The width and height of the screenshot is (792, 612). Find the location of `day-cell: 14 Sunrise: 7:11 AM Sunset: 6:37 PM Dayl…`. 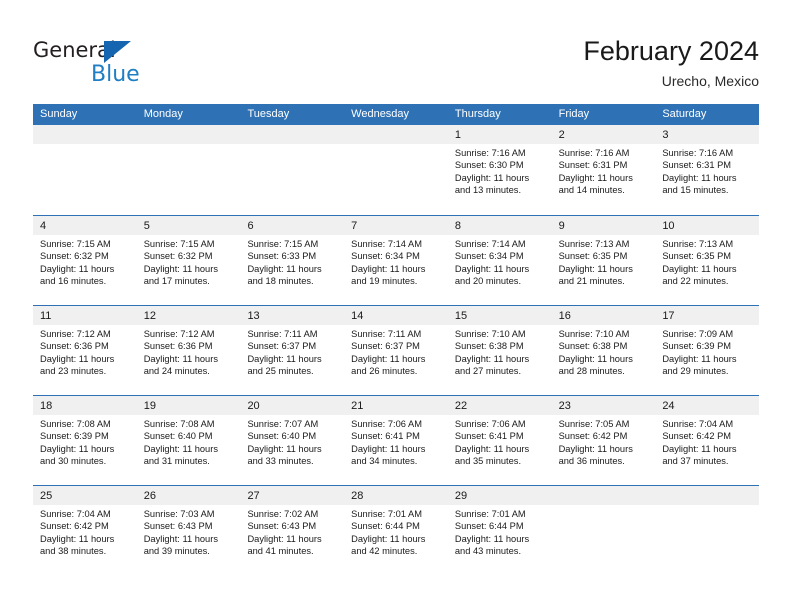

day-cell: 14 Sunrise: 7:11 AM Sunset: 6:37 PM Dayl… is located at coordinates (396, 350).